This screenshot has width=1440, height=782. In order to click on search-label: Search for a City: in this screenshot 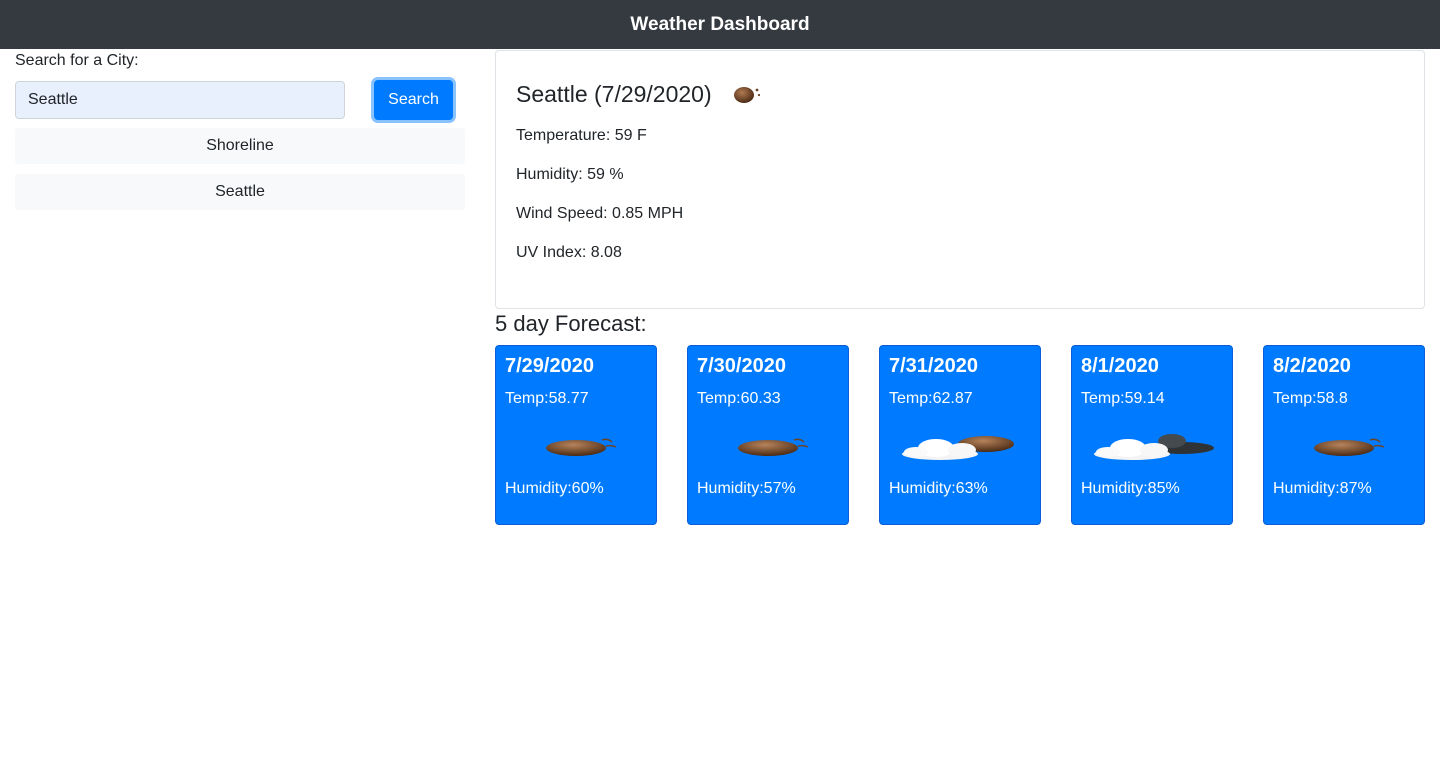, I will do `click(77, 60)`.